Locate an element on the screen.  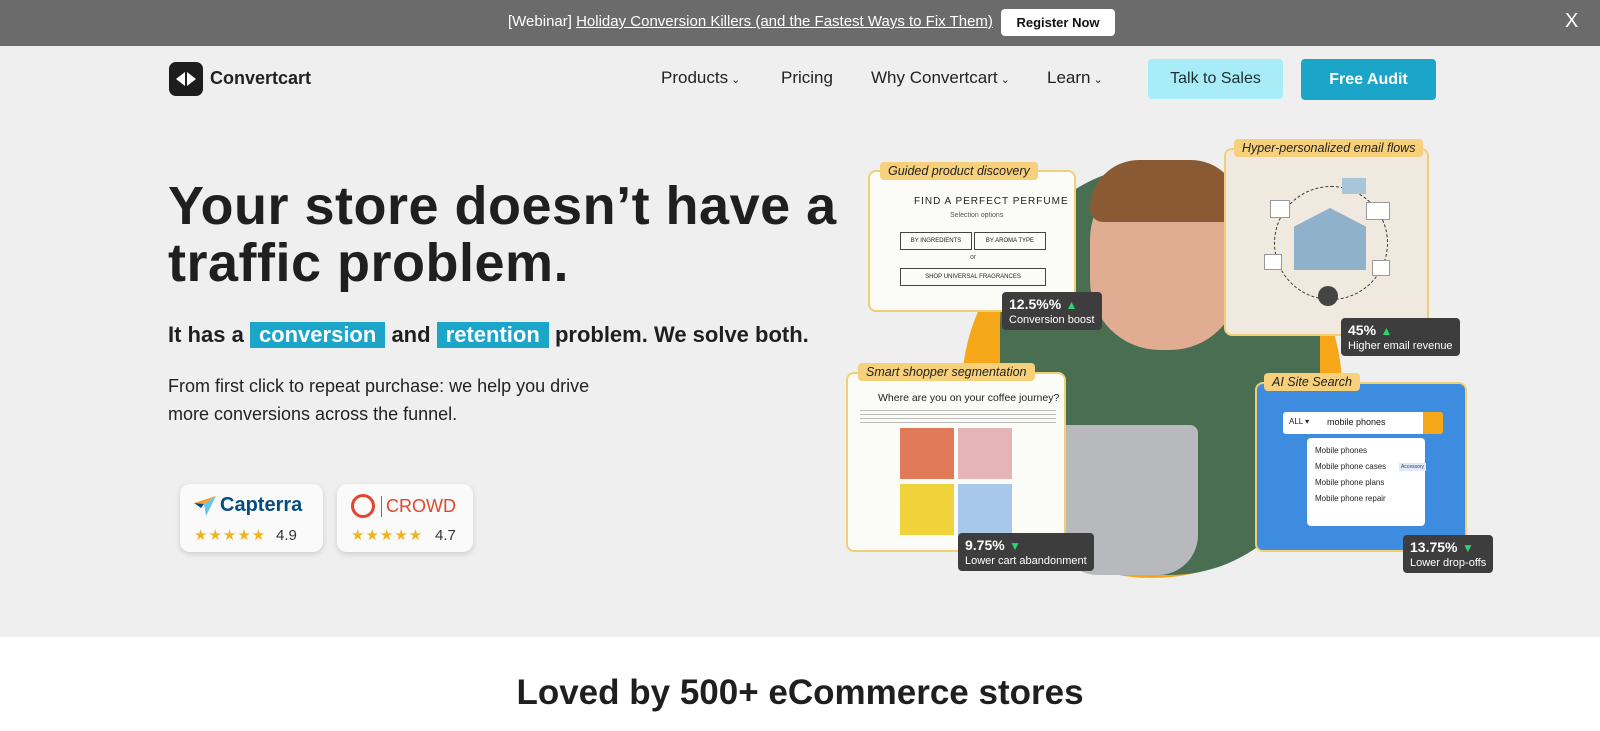
g2-crowd-review-badge: CROWD ★★★★★ 4.7 is located at coordinates (405, 518).